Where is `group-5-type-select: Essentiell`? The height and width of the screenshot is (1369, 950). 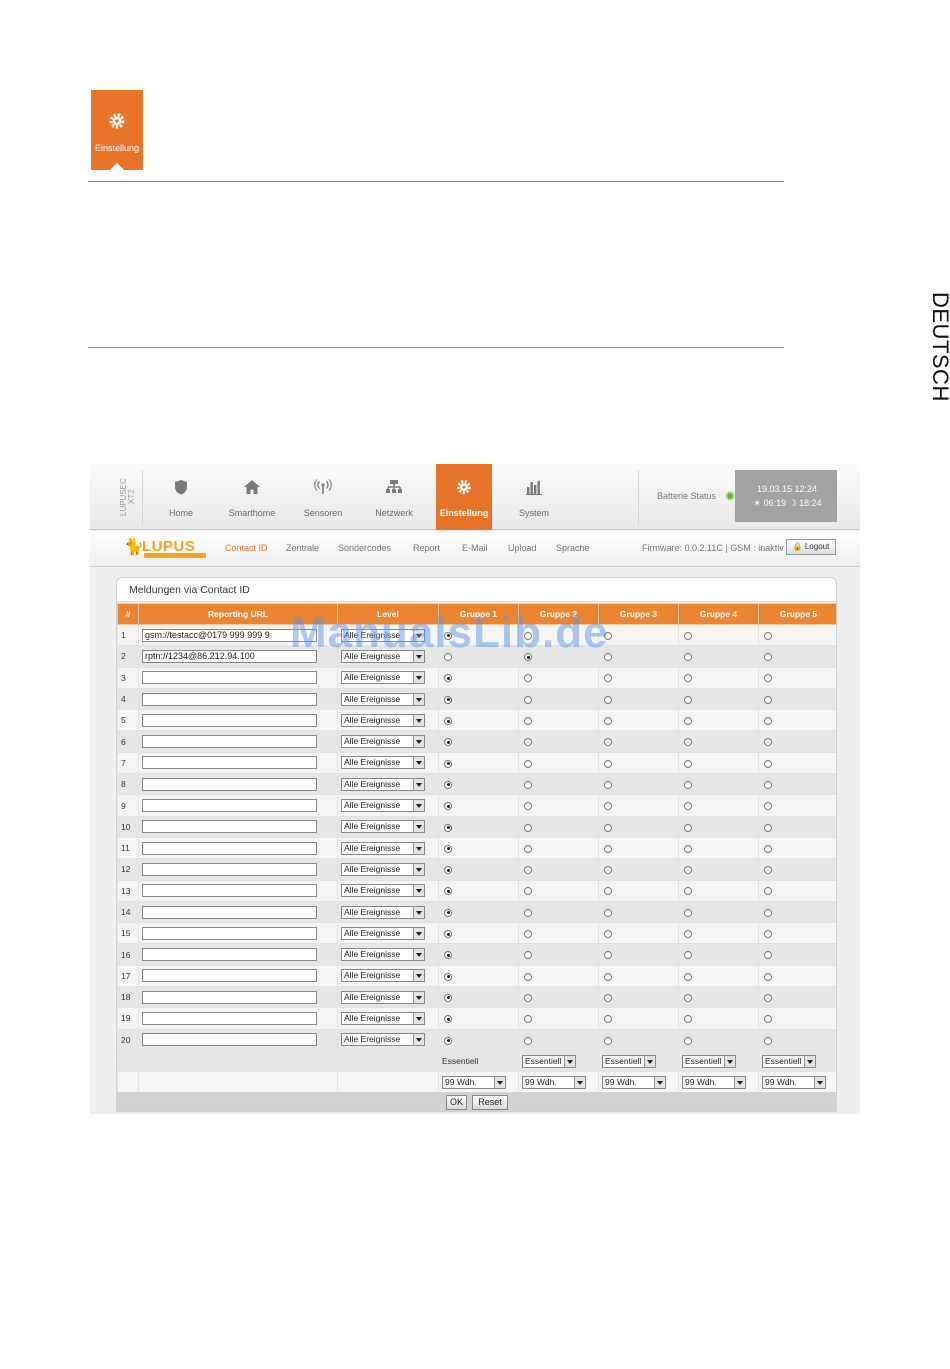
group-5-type-select: Essentiell is located at coordinates (789, 1061).